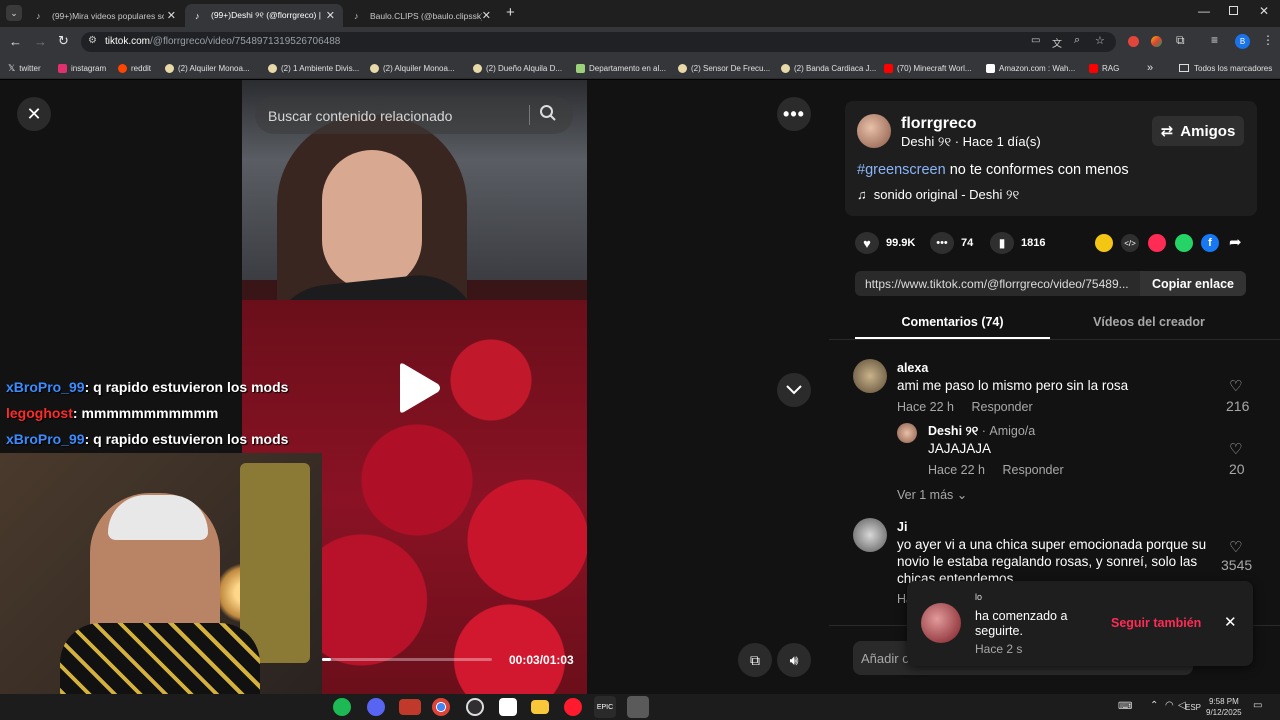  Describe the element at coordinates (1057, 42) in the screenshot. I see `translate-icon: 文` at that location.